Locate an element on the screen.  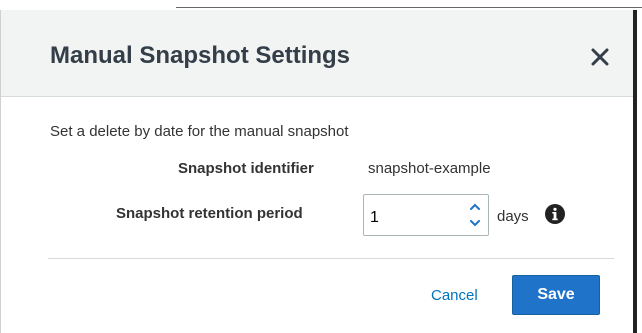
decrement-button is located at coordinates (475, 223).